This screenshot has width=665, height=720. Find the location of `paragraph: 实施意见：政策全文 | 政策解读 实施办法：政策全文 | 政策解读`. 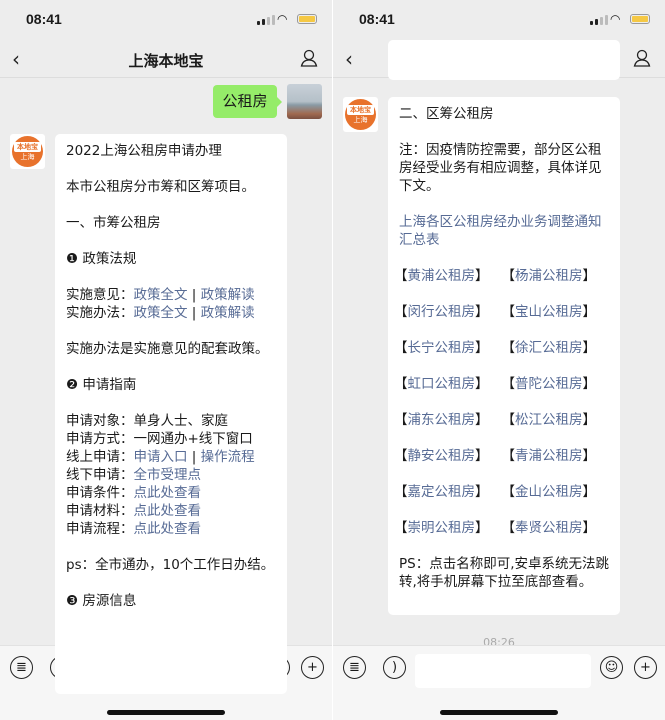

paragraph: 实施意见：政策全文 | 政策解读 实施办法：政策全文 | 政策解读 is located at coordinates (171, 304).